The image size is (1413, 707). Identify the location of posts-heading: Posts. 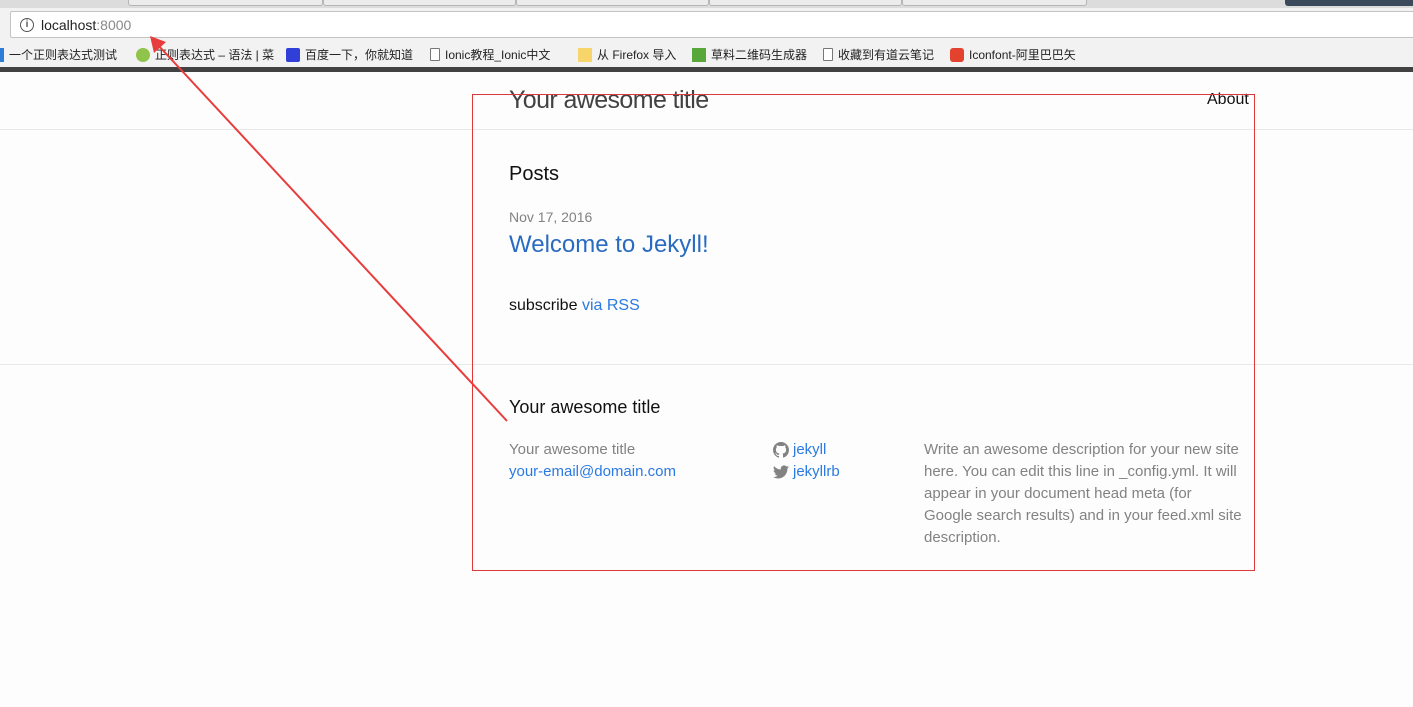
(534, 174).